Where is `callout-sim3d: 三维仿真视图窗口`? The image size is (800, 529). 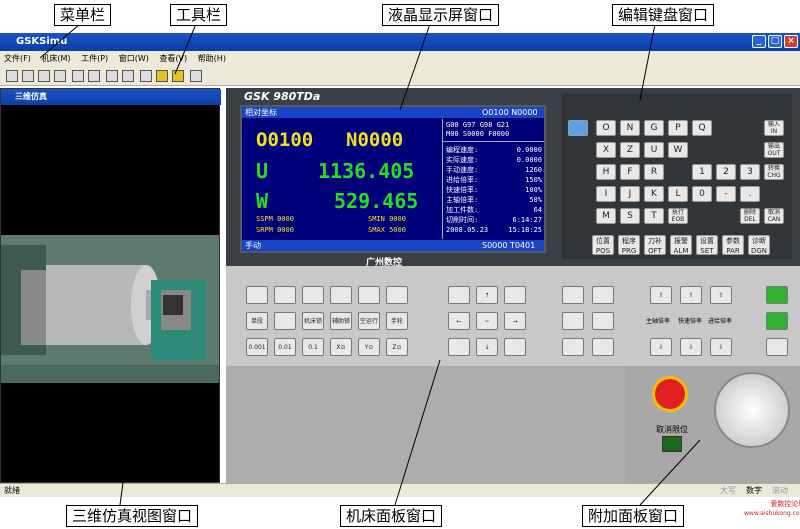 callout-sim3d: 三维仿真视图窗口 is located at coordinates (132, 516).